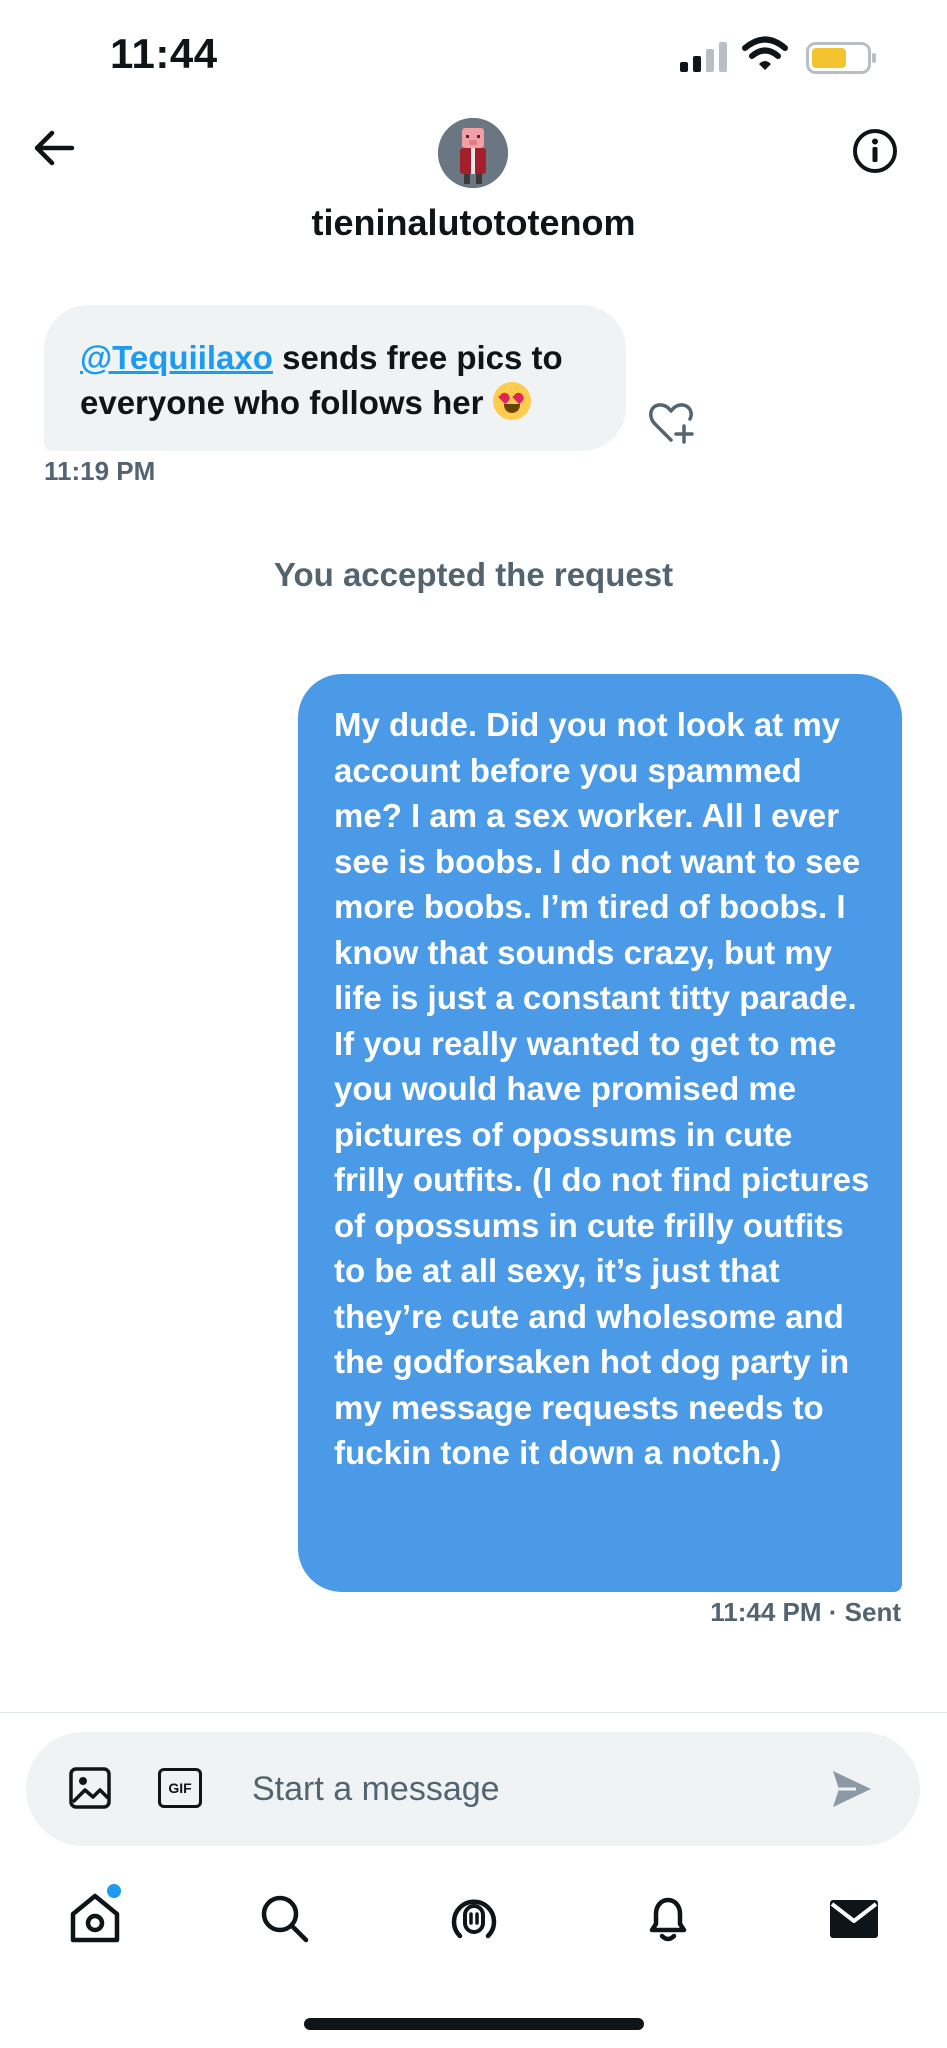 Image resolution: width=947 pixels, height=2048 pixels. I want to click on outgoing-message-status: · Sent, so click(864, 1612).